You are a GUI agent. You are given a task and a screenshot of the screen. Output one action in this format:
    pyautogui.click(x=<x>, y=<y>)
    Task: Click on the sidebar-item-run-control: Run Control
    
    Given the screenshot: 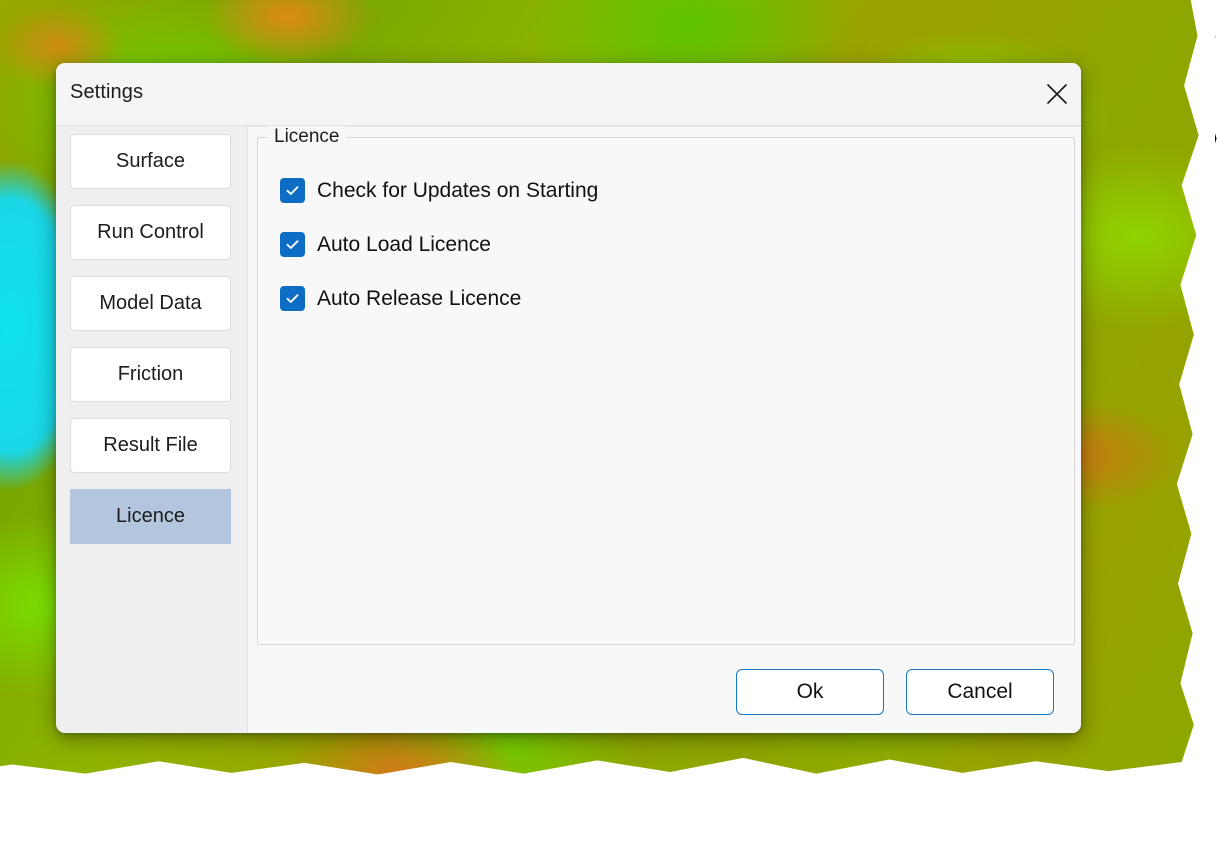 What is the action you would take?
    pyautogui.click(x=150, y=232)
    